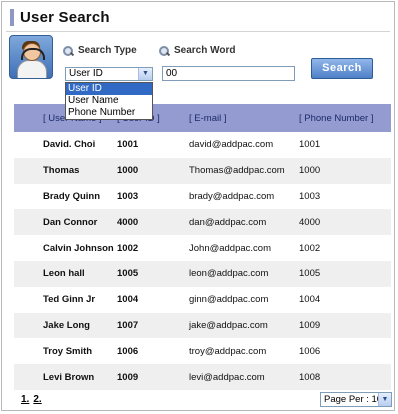 The width and height of the screenshot is (398, 414). I want to click on search-type-select: User ID ▼, so click(109, 74).